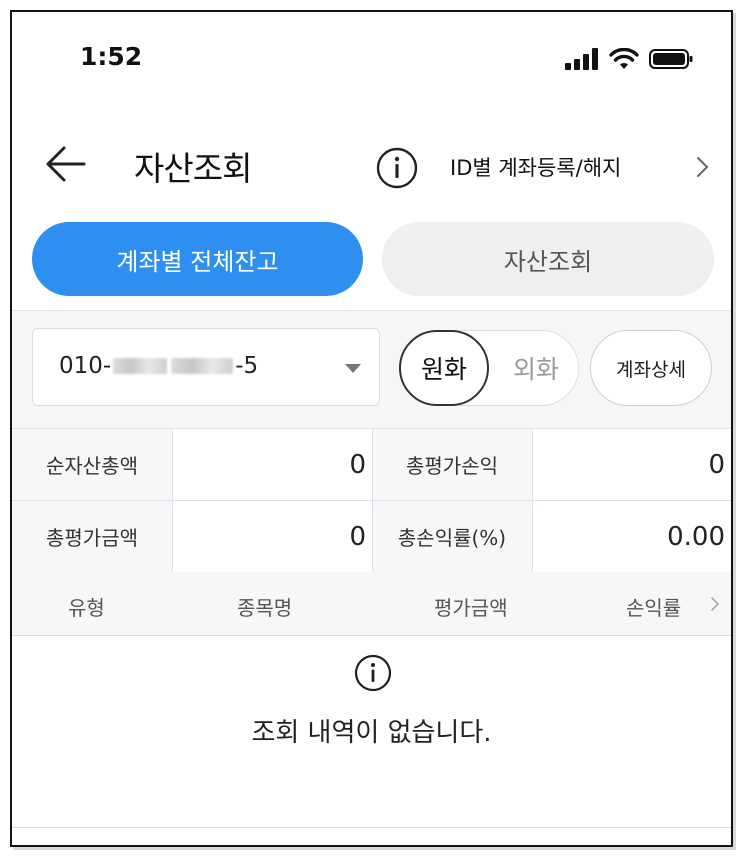 The width and height of the screenshot is (743, 857). I want to click on column-type: 유형, so click(86, 608).